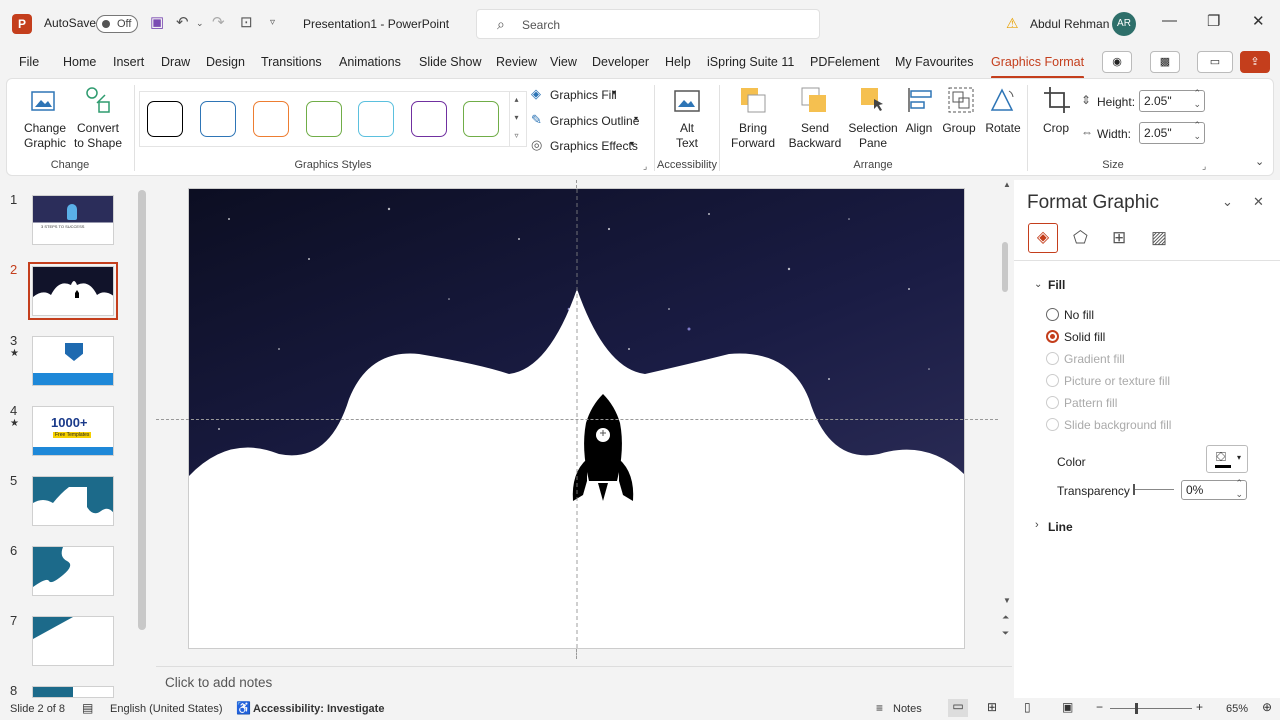 The width and height of the screenshot is (1280, 720). What do you see at coordinates (645, 166) in the screenshot?
I see `dialog-launcher-icon: ⌟` at bounding box center [645, 166].